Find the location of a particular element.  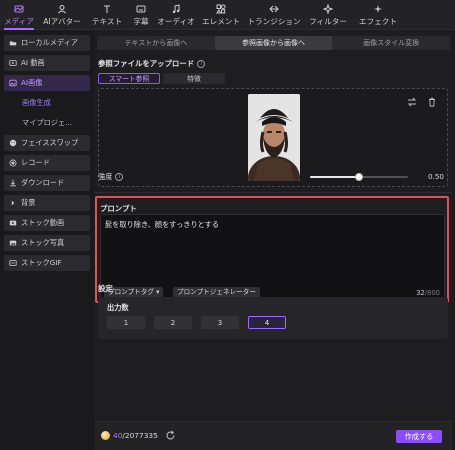

sidebar-item-label: レコード is located at coordinates (35, 162).